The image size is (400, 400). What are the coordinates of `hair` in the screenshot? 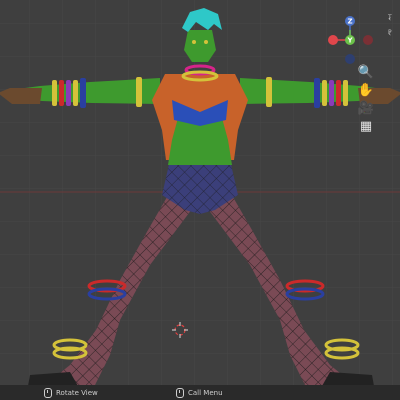 It's located at (202, 20).